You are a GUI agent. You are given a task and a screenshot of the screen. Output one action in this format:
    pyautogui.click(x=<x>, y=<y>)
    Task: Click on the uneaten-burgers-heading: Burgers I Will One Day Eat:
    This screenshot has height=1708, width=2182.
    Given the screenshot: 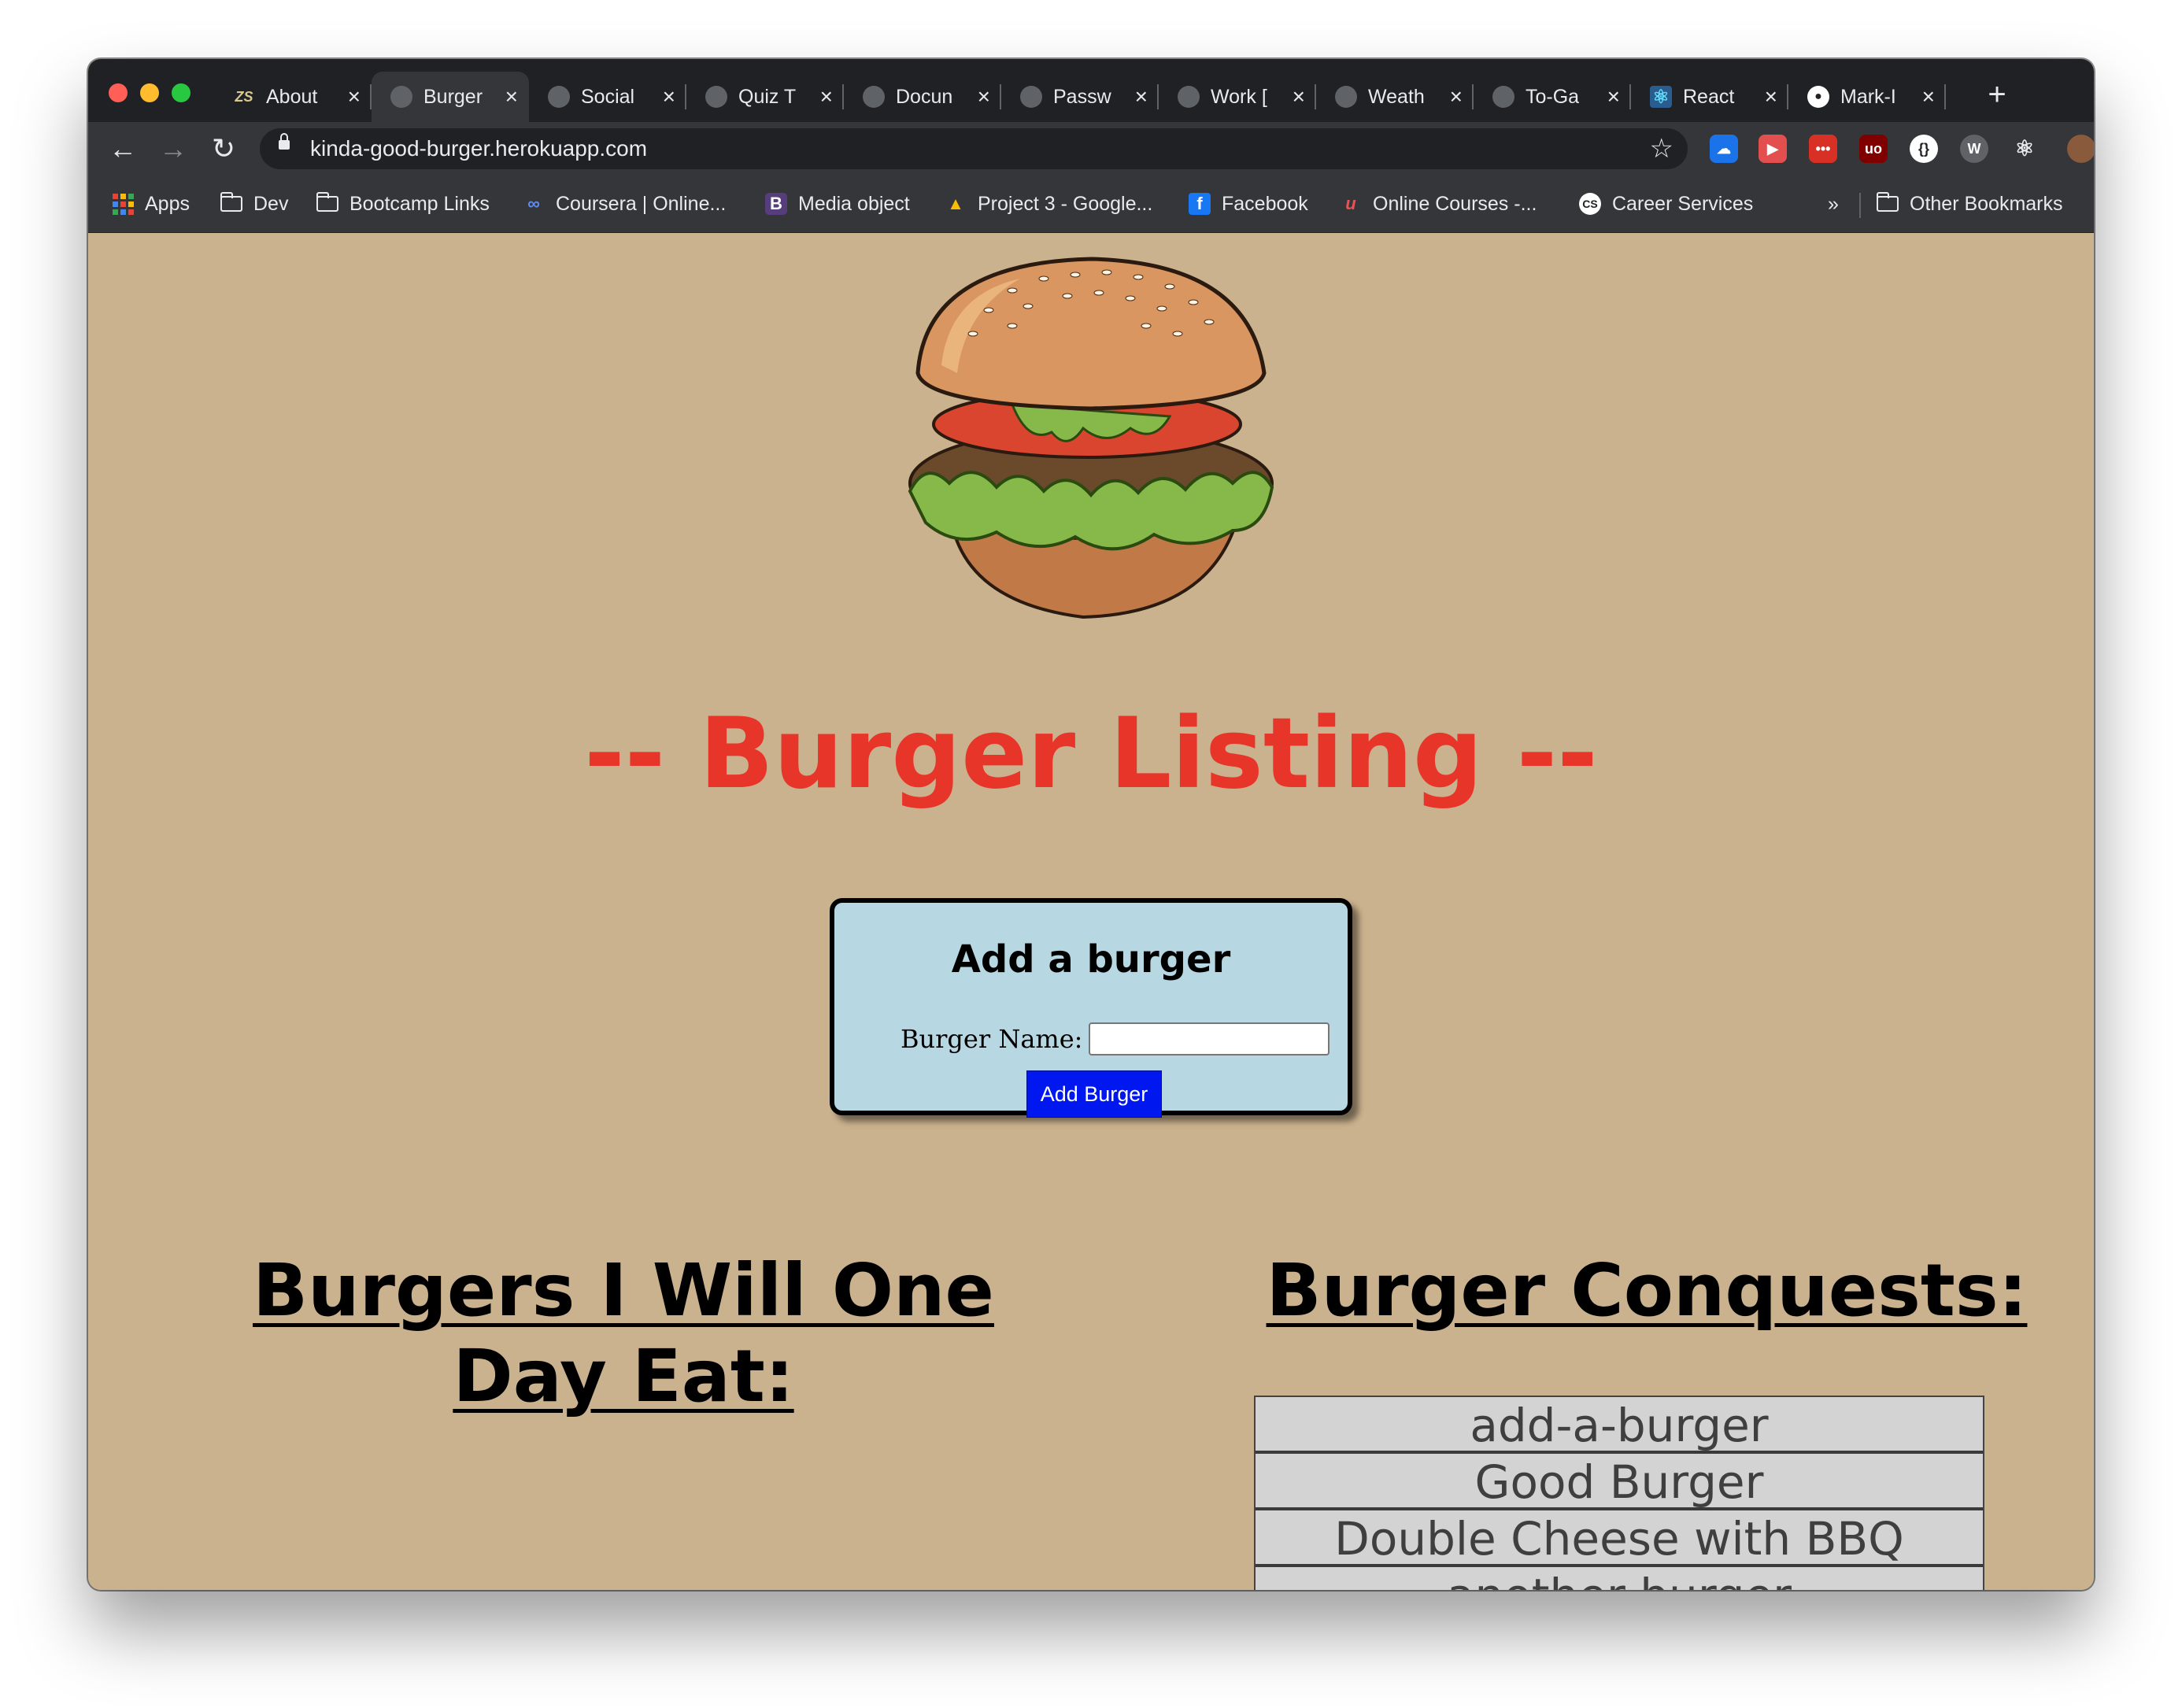 What is the action you would take?
    pyautogui.click(x=623, y=1333)
    